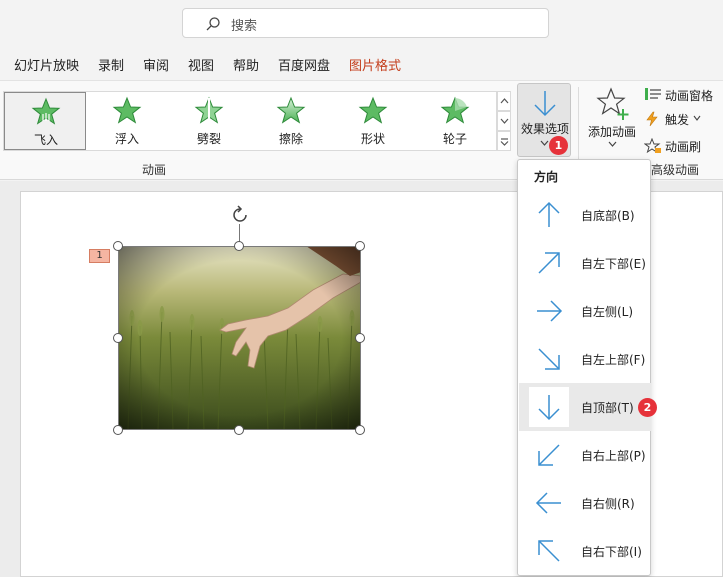  I want to click on animation-label: 飞入, so click(45, 140).